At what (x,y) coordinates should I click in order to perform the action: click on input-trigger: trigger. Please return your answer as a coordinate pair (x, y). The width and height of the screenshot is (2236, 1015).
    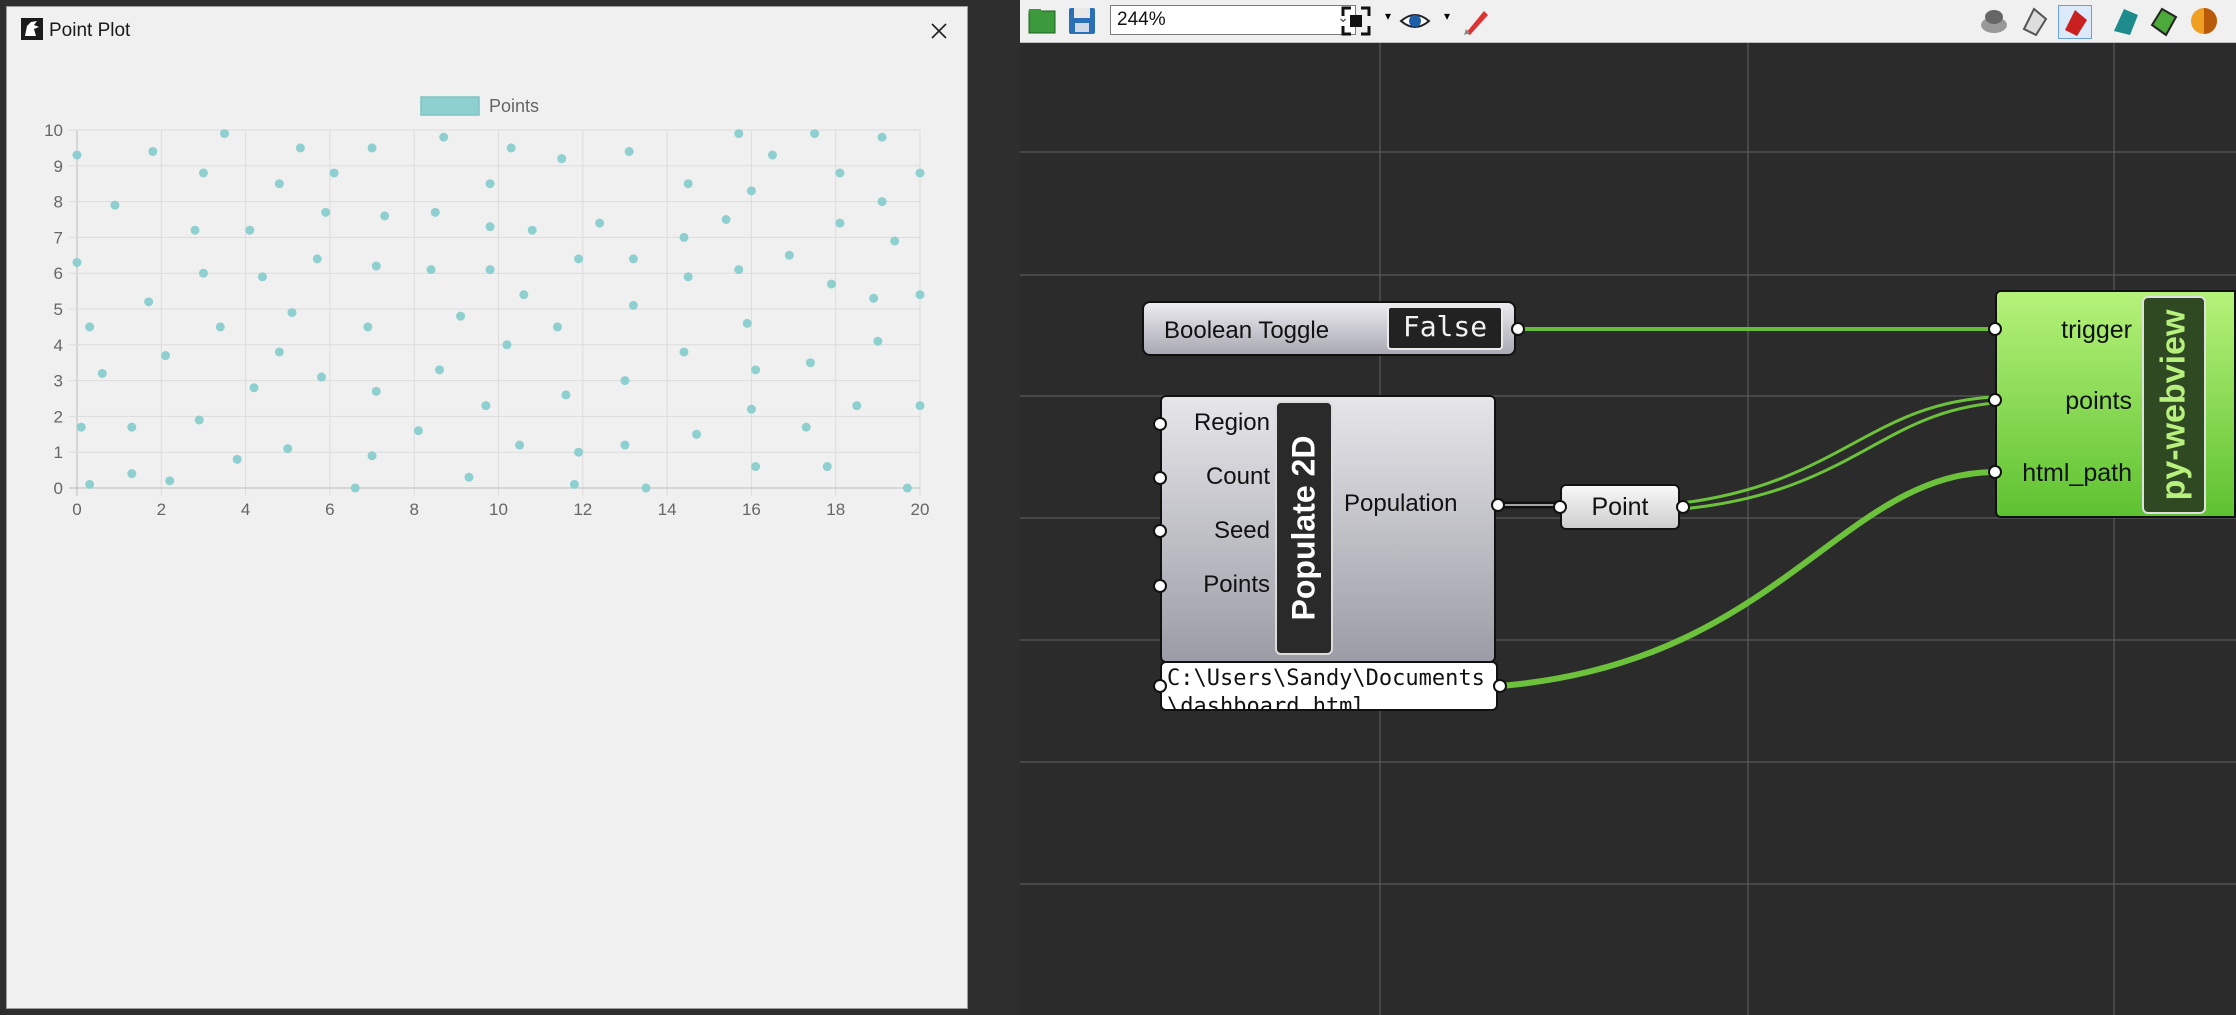
    Looking at the image, I should click on (2096, 330).